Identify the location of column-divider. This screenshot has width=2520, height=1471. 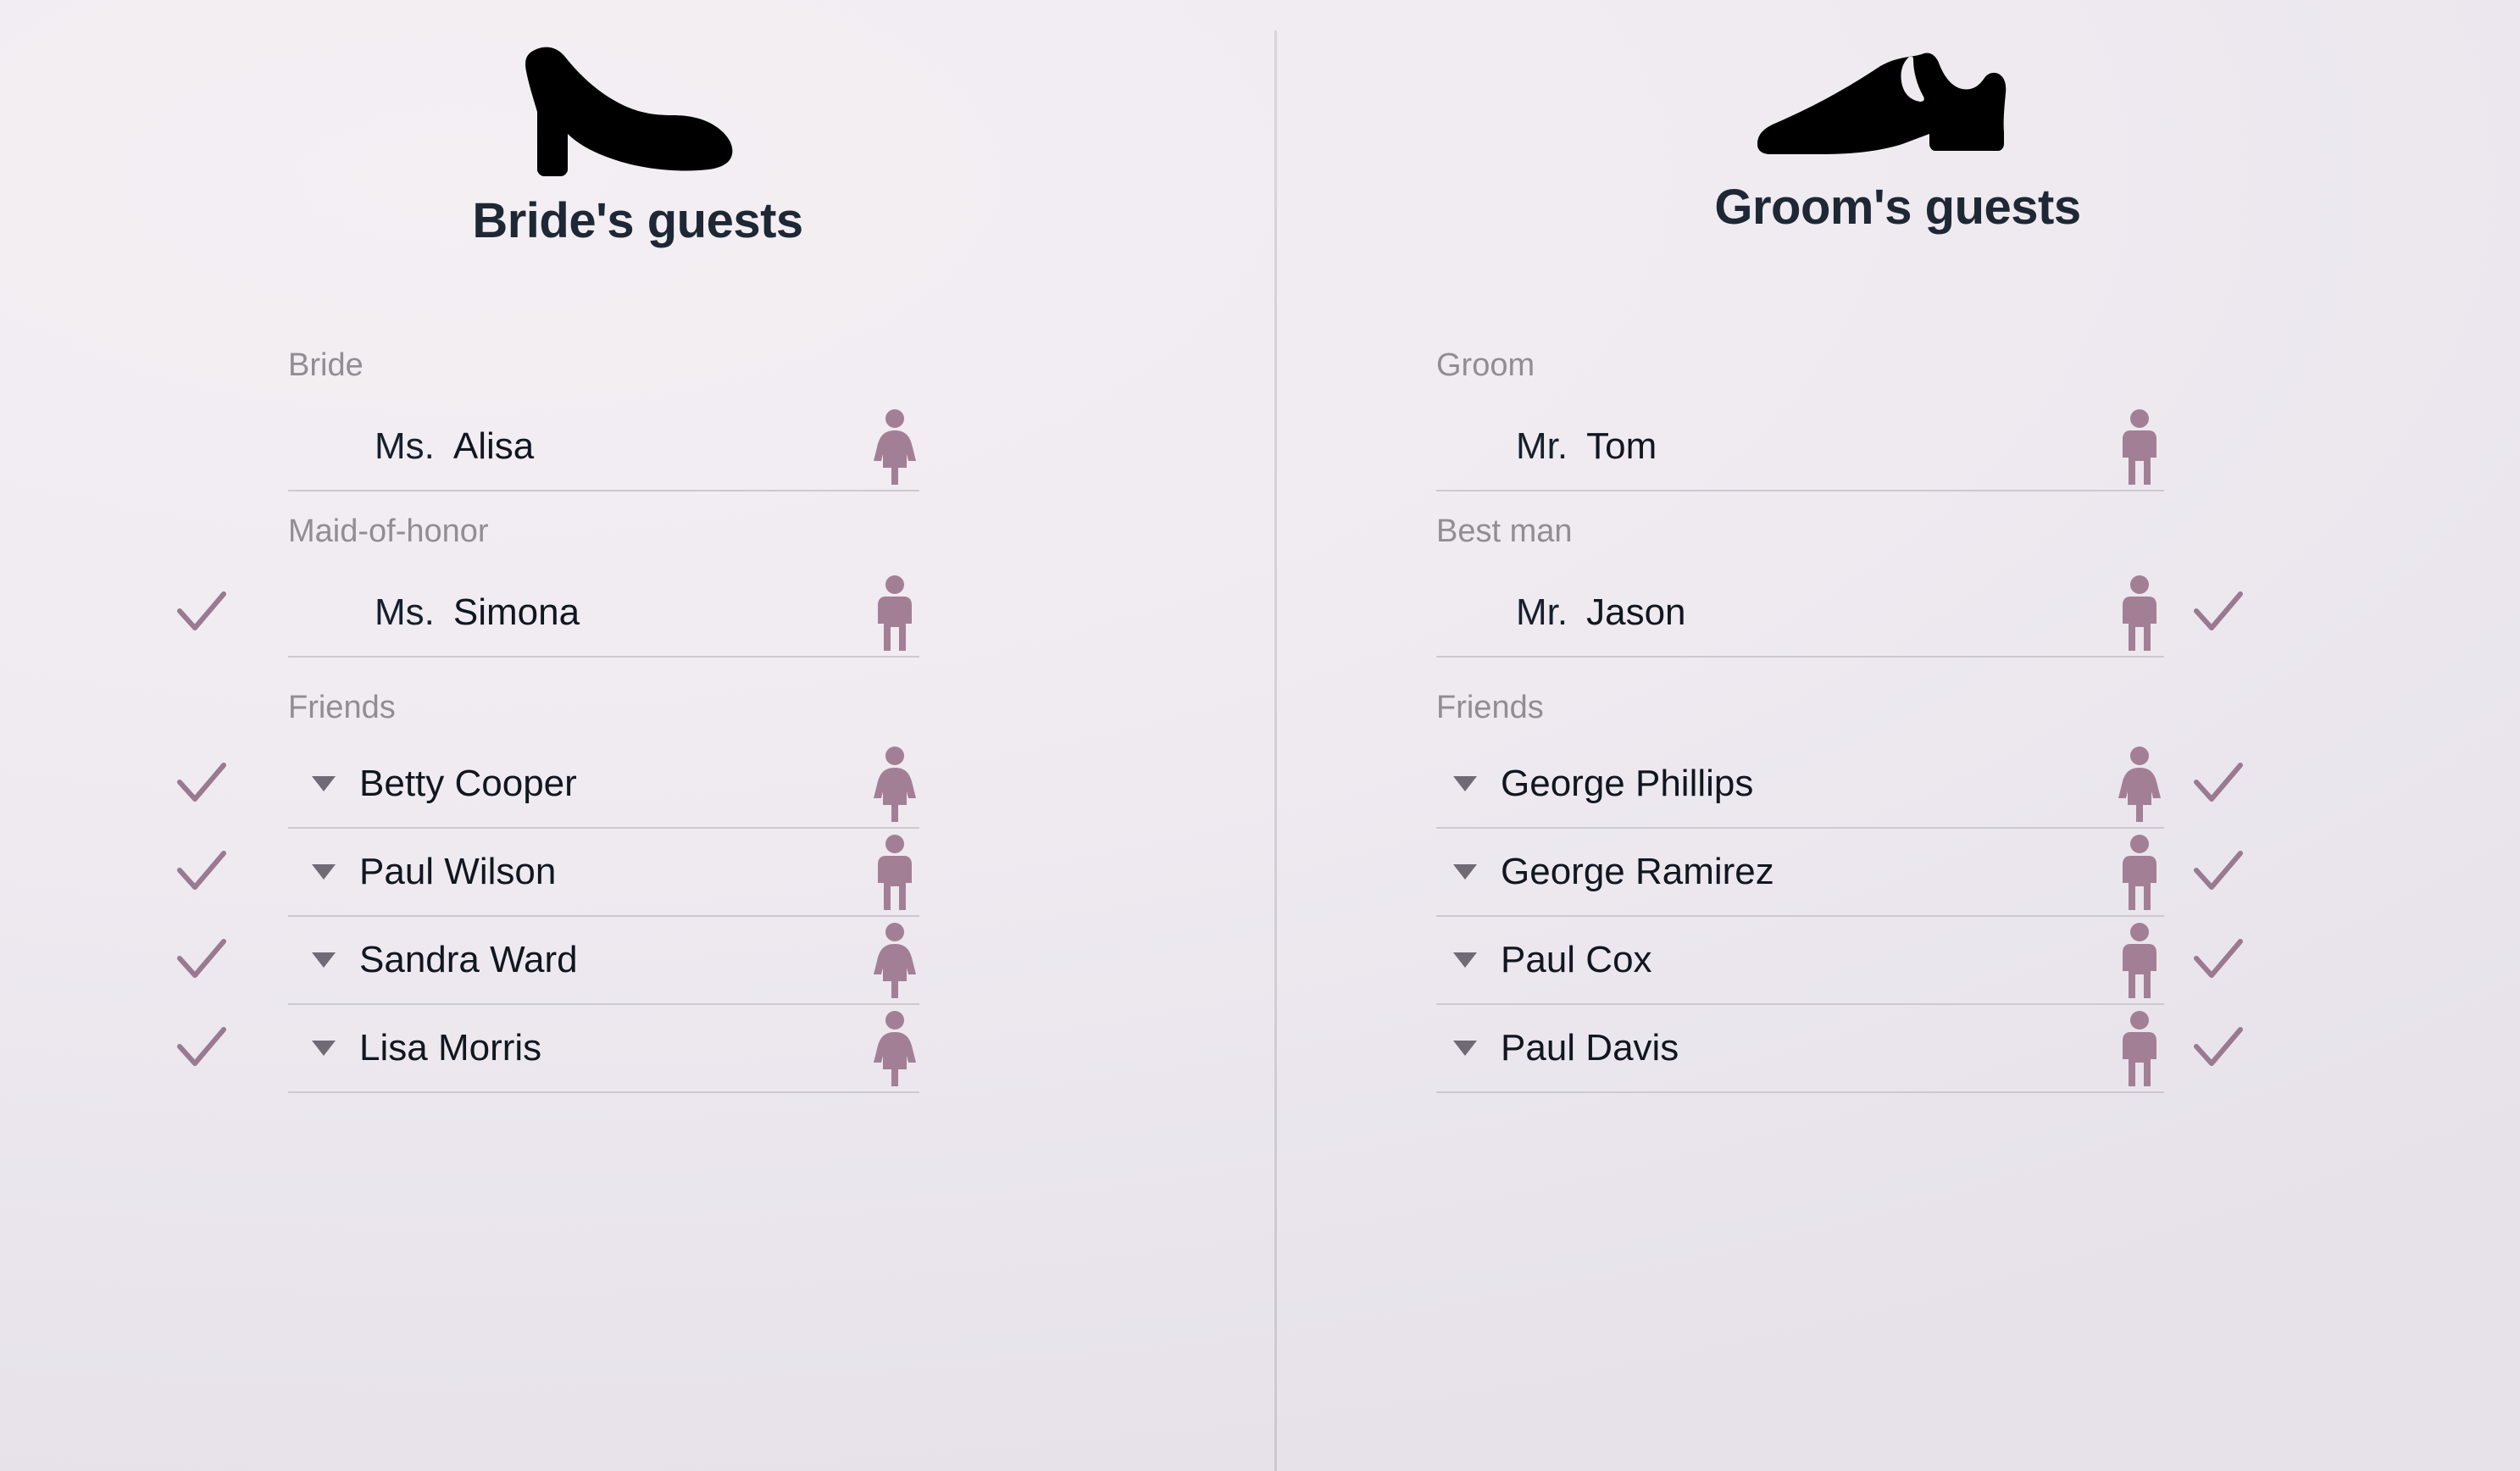
(1276, 751).